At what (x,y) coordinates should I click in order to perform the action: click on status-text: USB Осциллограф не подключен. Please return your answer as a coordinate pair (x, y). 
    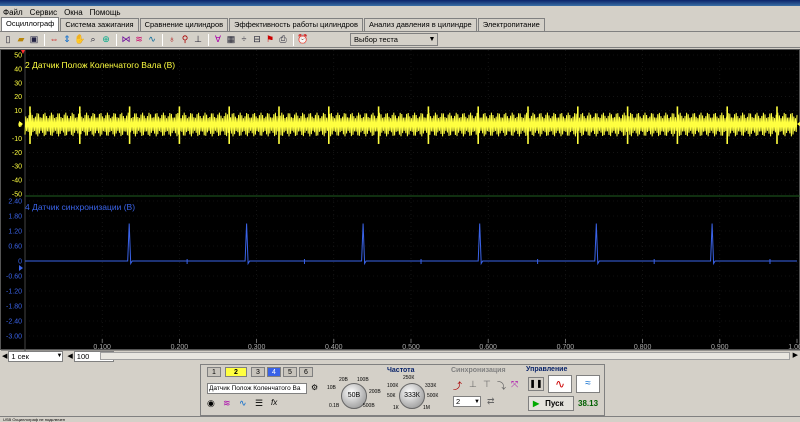
    Looking at the image, I should click on (34, 419).